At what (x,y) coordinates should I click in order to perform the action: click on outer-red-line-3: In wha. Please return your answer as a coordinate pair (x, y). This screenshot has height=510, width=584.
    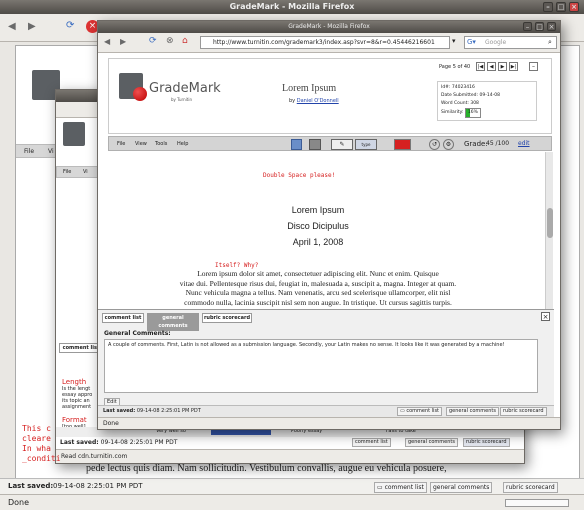
    Looking at the image, I should click on (36, 448).